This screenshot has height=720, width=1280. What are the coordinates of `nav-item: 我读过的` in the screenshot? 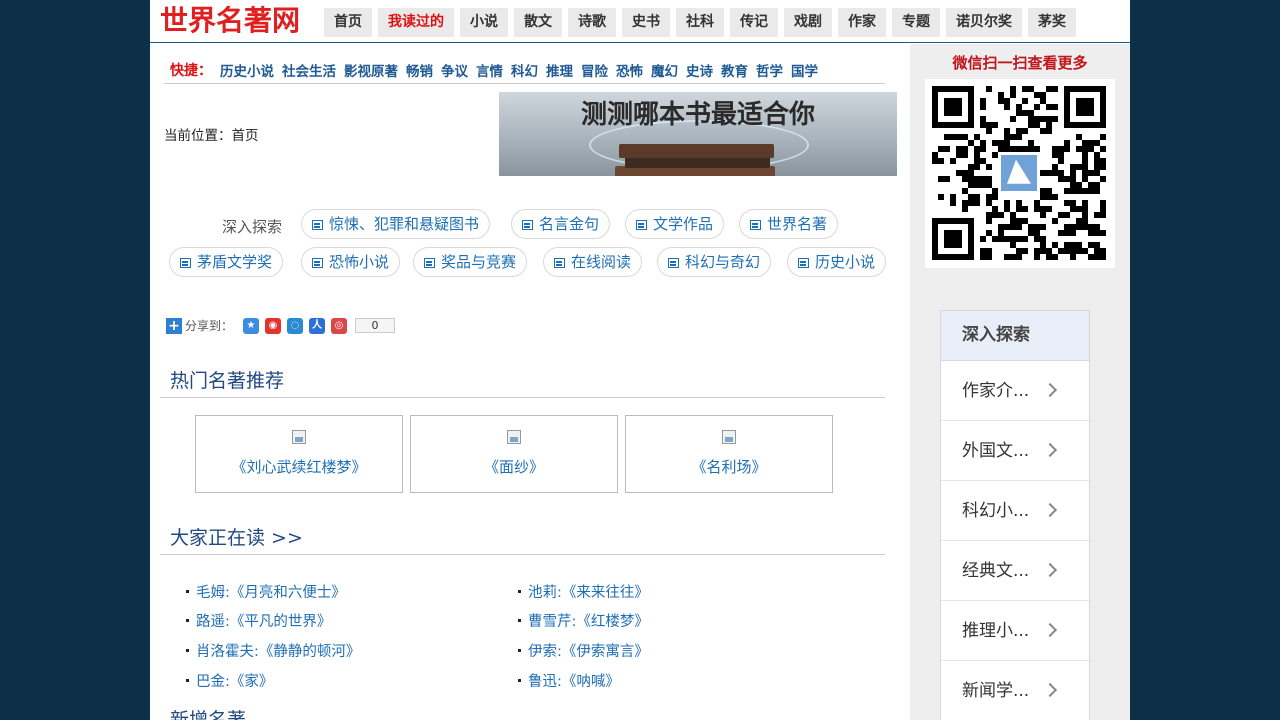 It's located at (416, 22).